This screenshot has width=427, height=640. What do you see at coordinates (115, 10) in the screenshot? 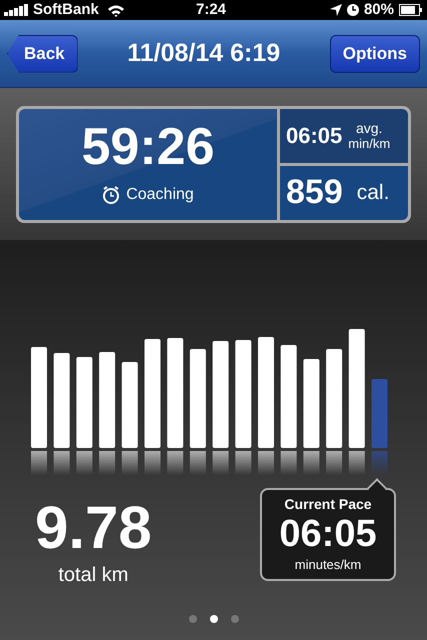
I see `wifi-icon` at bounding box center [115, 10].